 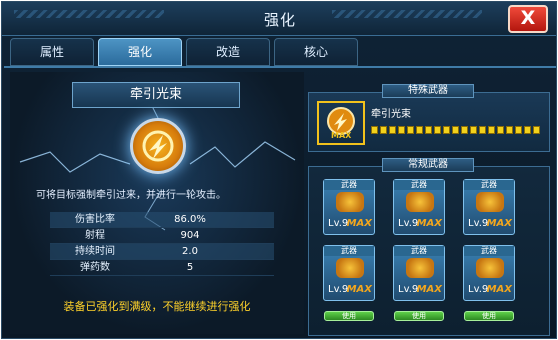 What do you see at coordinates (190, 235) in the screenshot?
I see `stat-value: 904` at bounding box center [190, 235].